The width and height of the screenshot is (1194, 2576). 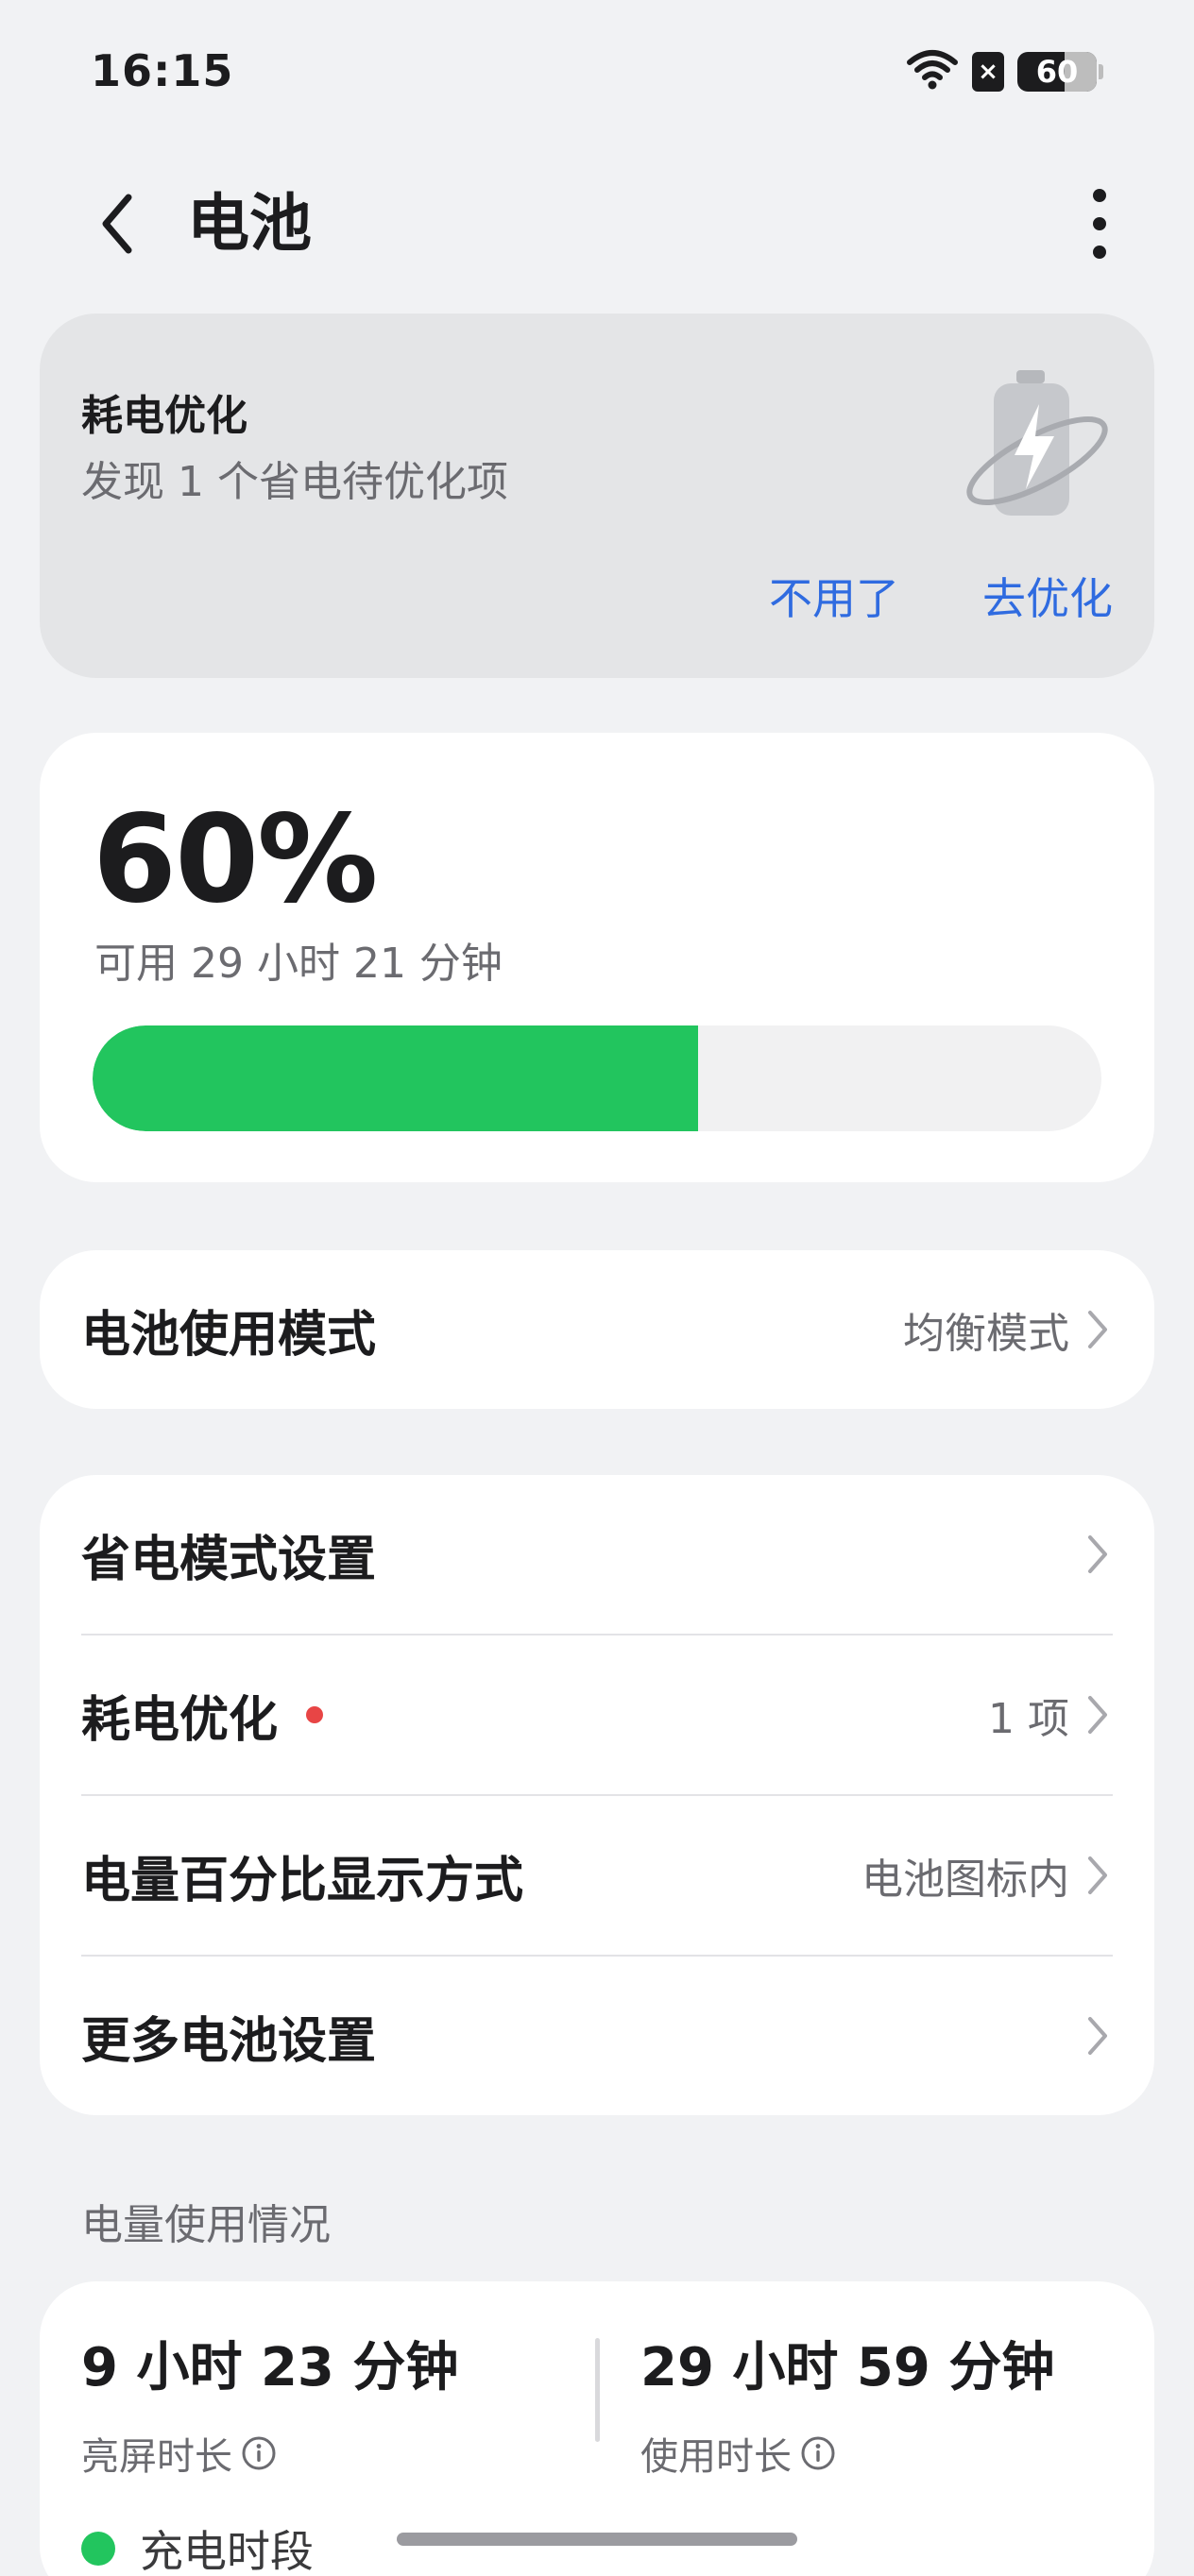 I want to click on page-title: 电池, so click(x=249, y=223).